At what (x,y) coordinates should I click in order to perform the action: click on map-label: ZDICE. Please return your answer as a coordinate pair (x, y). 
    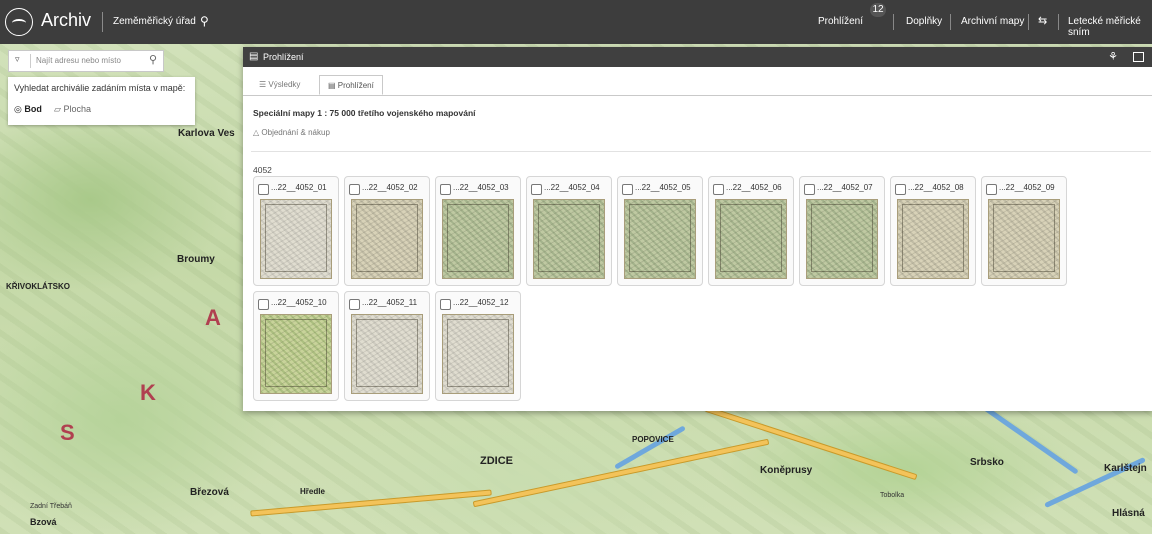
    Looking at the image, I should click on (496, 461).